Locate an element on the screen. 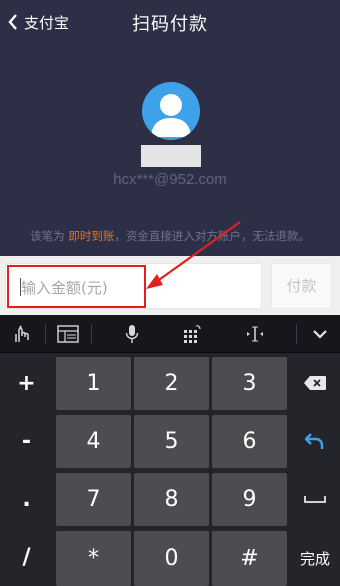  key-8: 8 is located at coordinates (171, 499).